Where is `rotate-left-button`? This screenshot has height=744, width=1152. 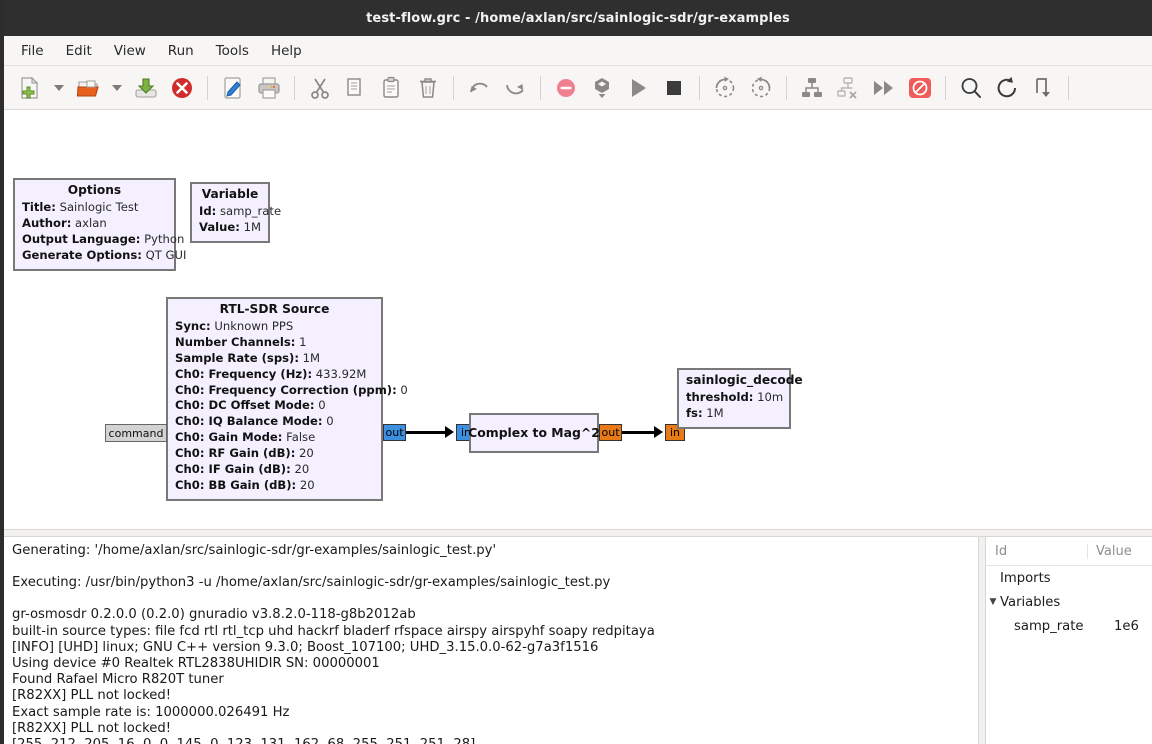
rotate-left-button is located at coordinates (725, 88).